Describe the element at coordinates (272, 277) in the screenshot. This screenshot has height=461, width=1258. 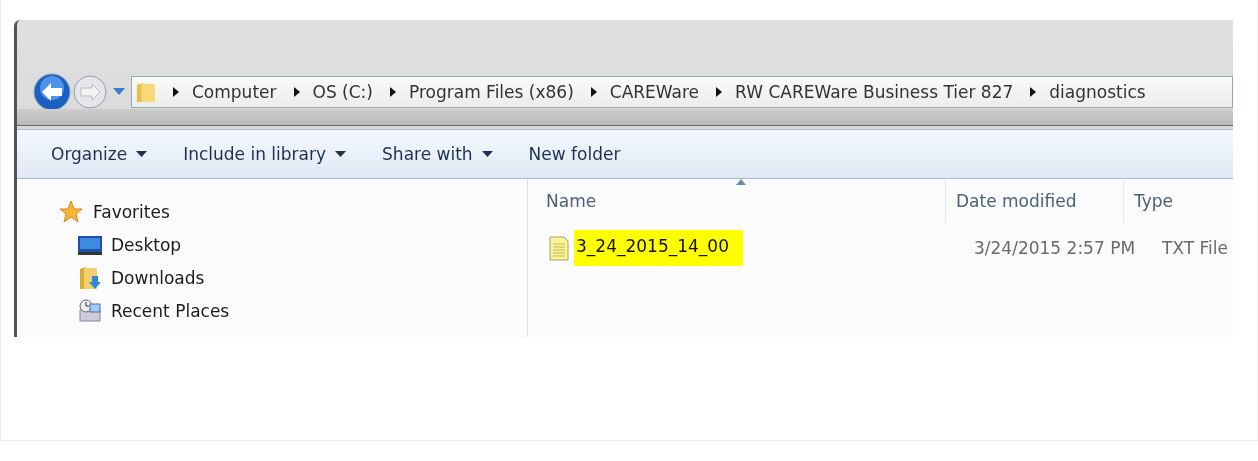
I see `nav-item: Downloads` at that location.